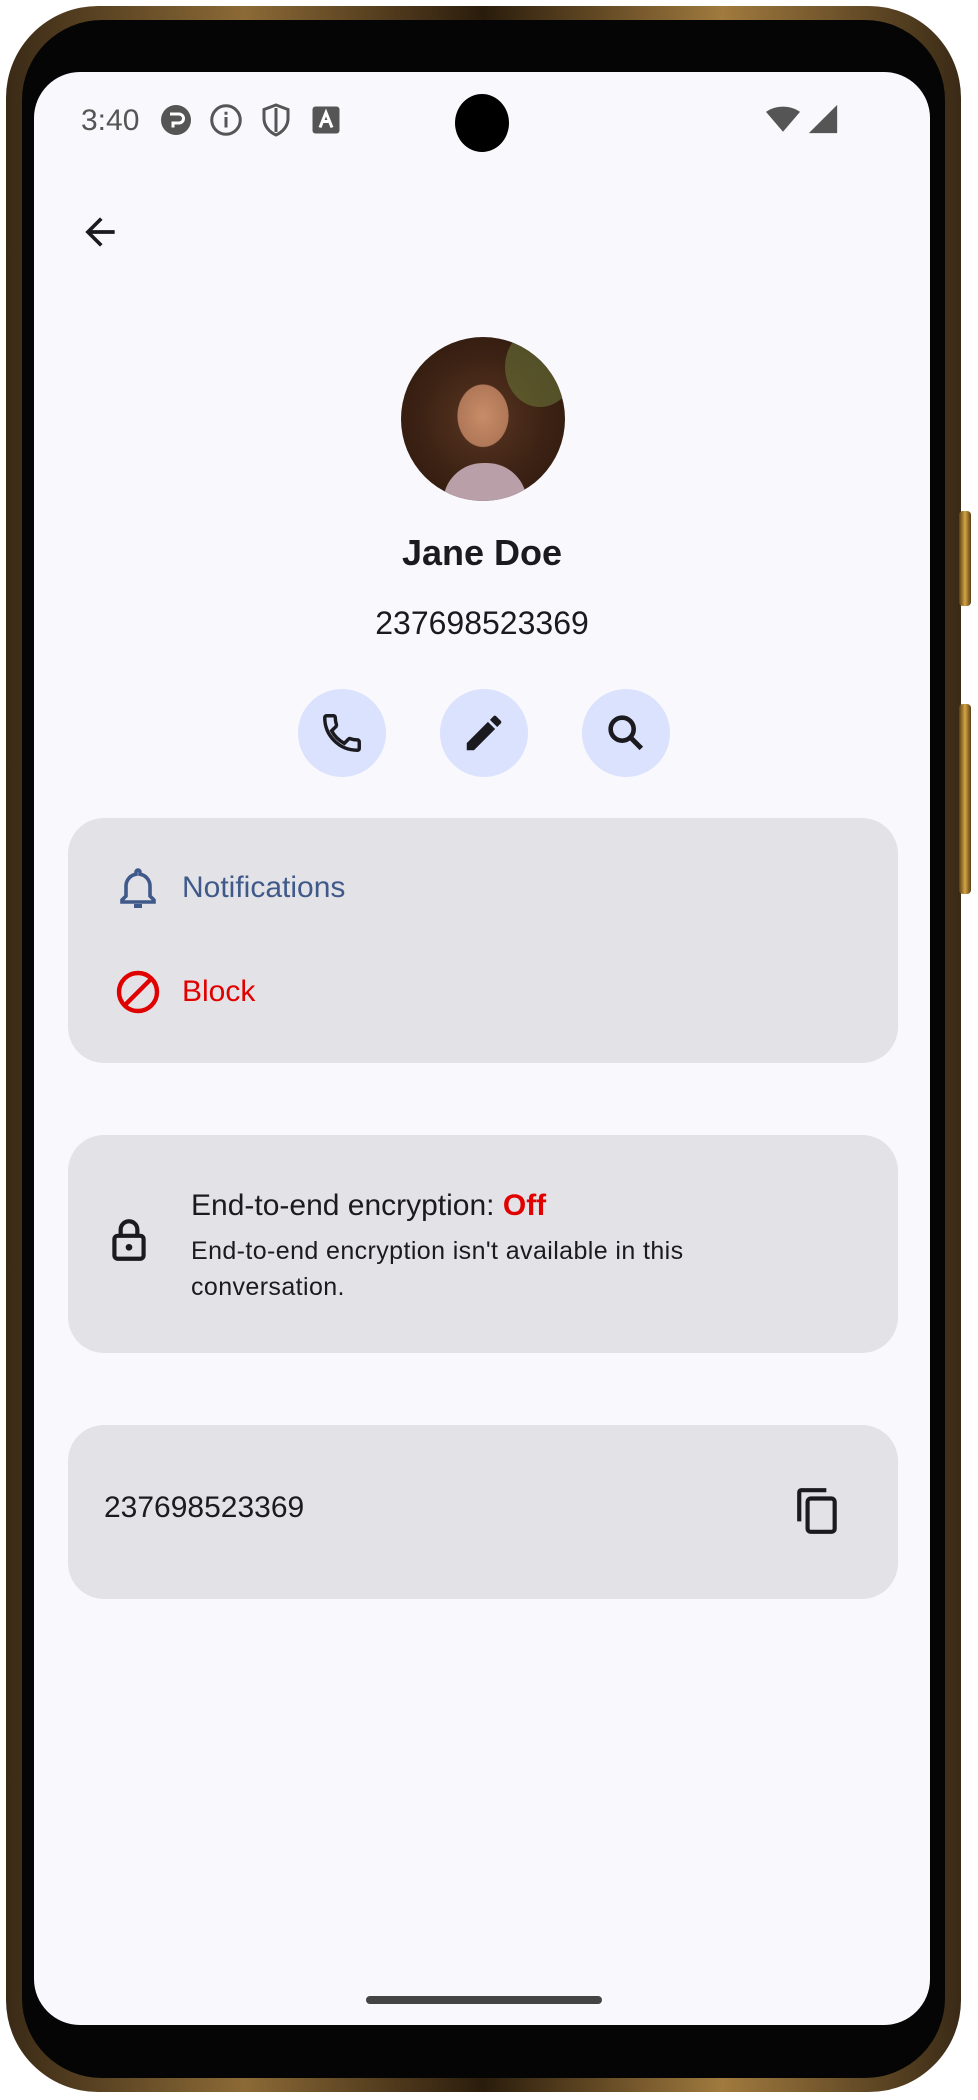 The height and width of the screenshot is (2100, 978). I want to click on block-icon, so click(138, 992).